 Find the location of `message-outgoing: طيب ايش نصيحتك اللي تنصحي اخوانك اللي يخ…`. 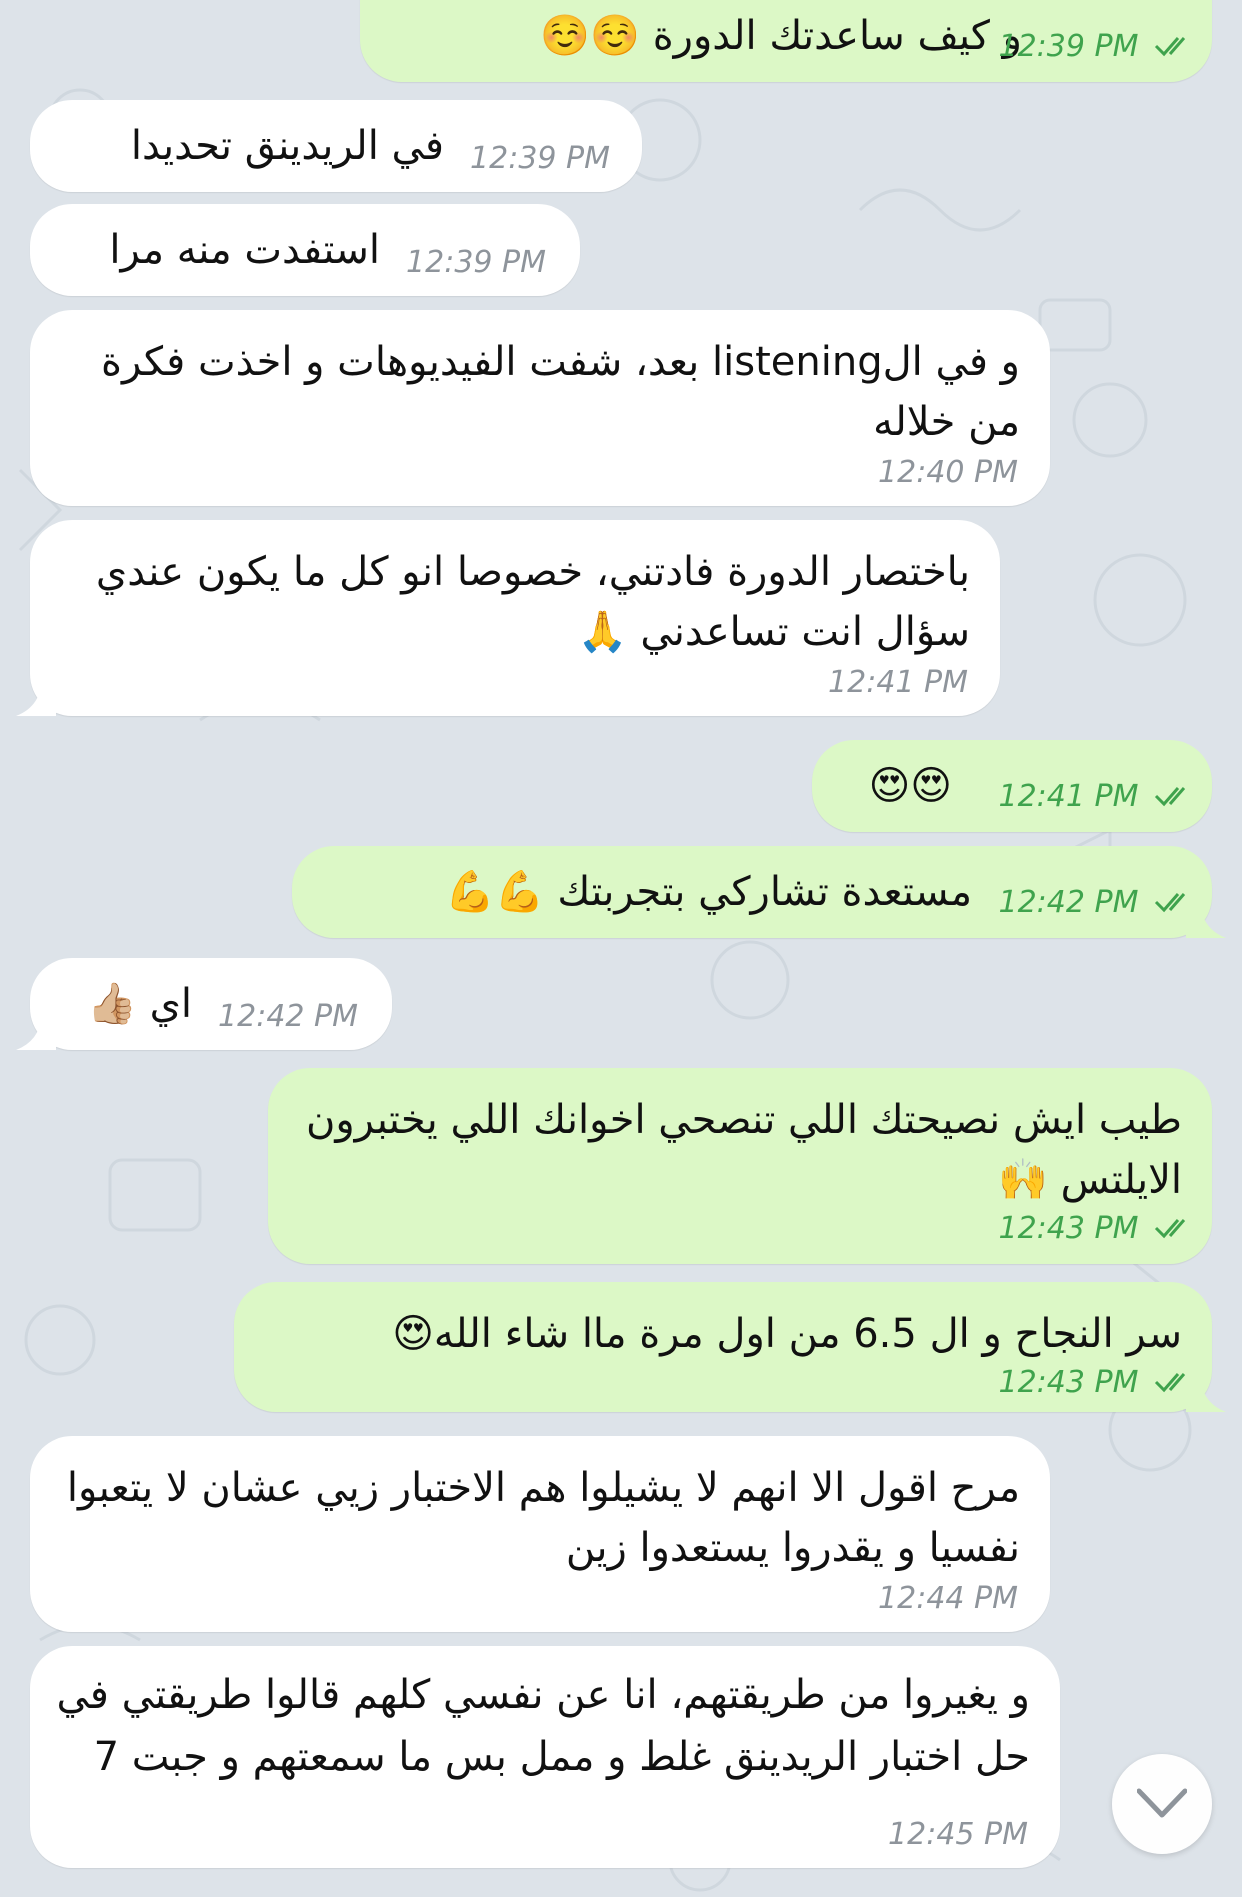

message-outgoing: طيب ايش نصيحتك اللي تنصحي اخوانك اللي يخ… is located at coordinates (740, 1166).